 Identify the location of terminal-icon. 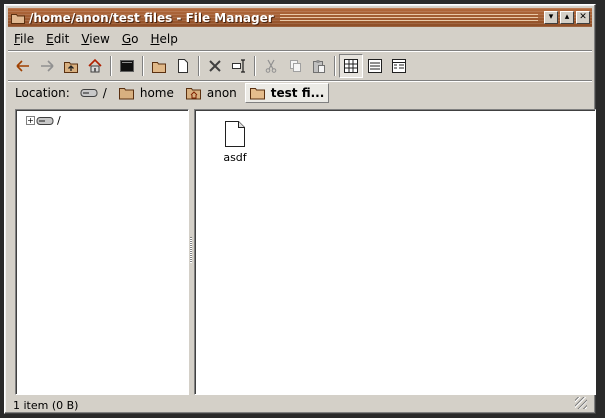
(127, 66).